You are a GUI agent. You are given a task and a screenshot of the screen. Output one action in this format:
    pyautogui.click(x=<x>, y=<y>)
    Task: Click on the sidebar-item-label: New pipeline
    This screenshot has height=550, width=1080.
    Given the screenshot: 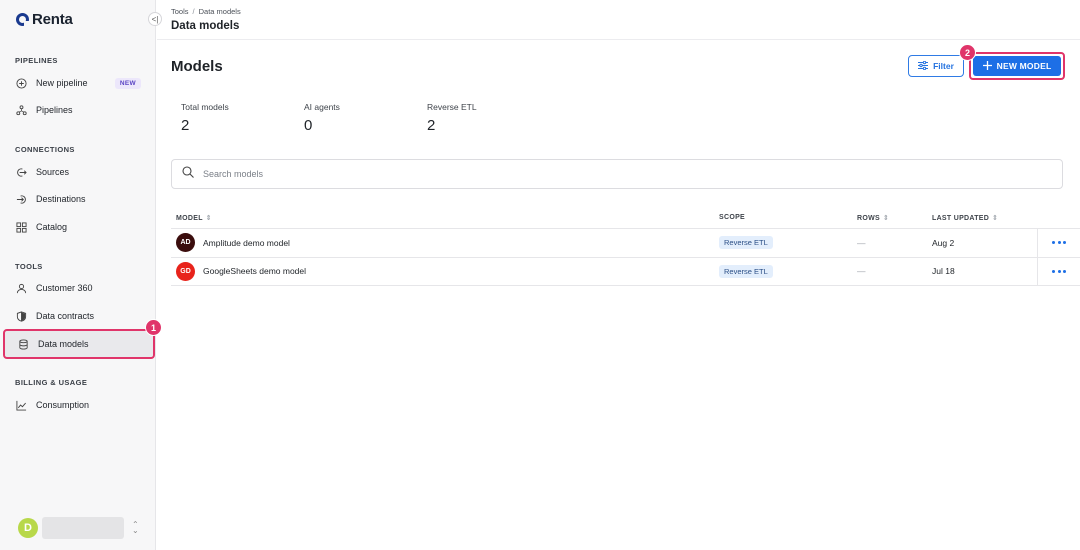 What is the action you would take?
    pyautogui.click(x=62, y=83)
    